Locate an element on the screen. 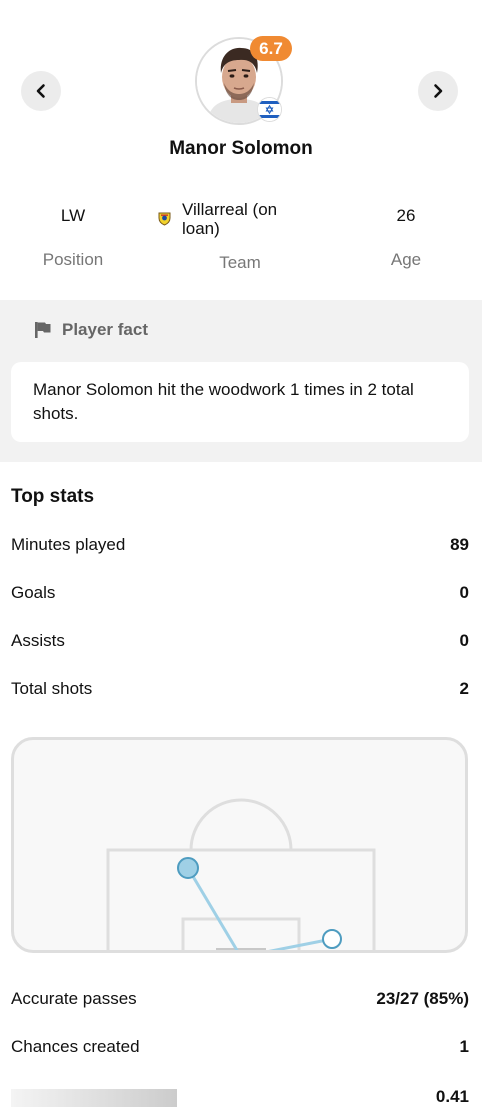 Image resolution: width=482 pixels, height=1120 pixels. stat-label: Total shots is located at coordinates (52, 688).